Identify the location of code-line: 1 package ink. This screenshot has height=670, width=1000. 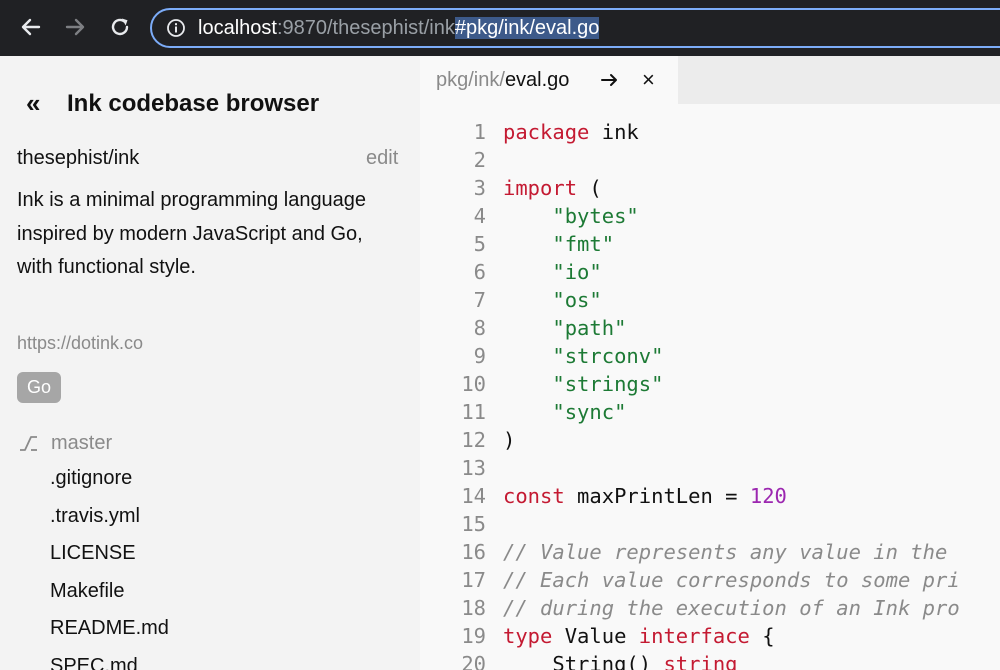
(690, 132).